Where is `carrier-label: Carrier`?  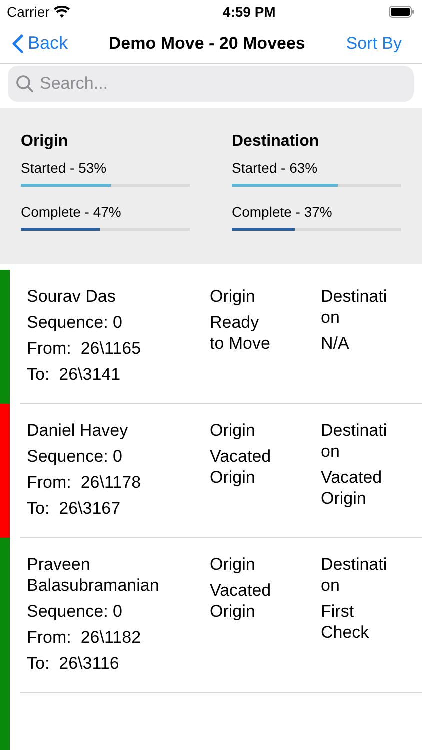
carrier-label: Carrier is located at coordinates (28, 12).